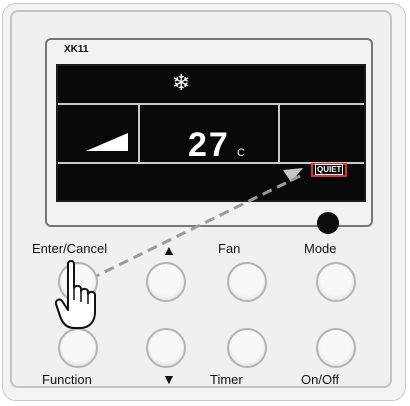 This screenshot has height=406, width=410. Describe the element at coordinates (336, 348) in the screenshot. I see `on-off-button` at that location.